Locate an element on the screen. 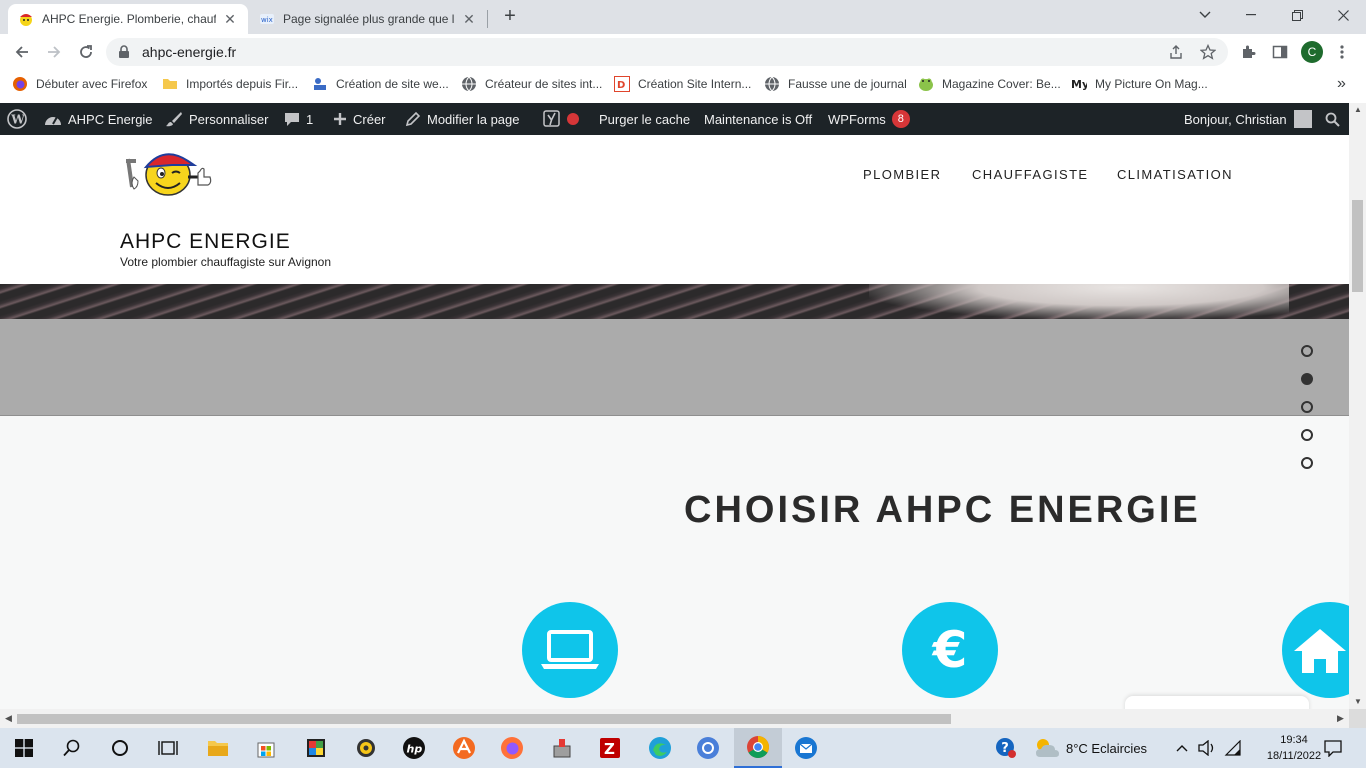 This screenshot has width=1366, height=768. tab-page-signalee: wix Page signalée plus grande que la ✕ is located at coordinates (368, 19).